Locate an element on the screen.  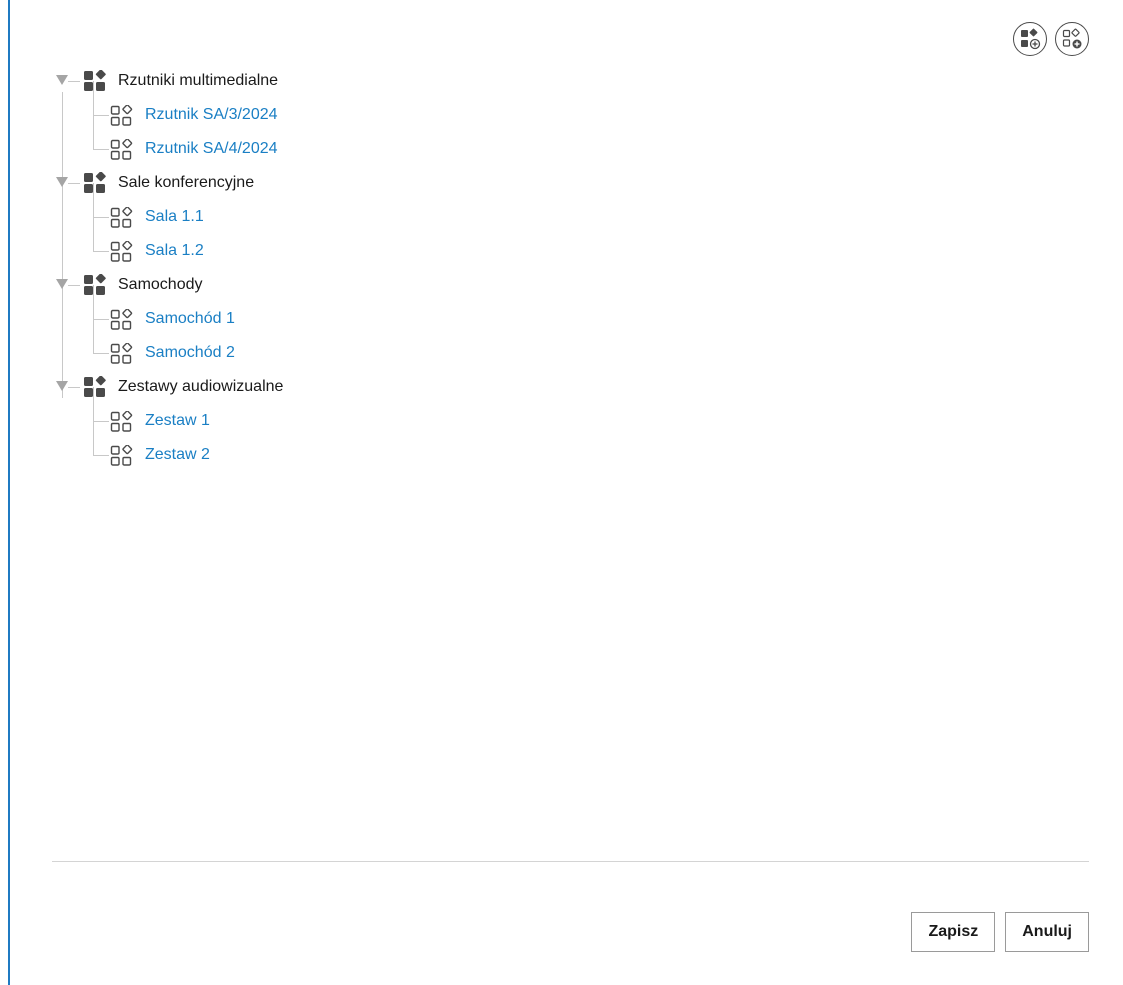
cancel-button: Anuluj is located at coordinates (1047, 932).